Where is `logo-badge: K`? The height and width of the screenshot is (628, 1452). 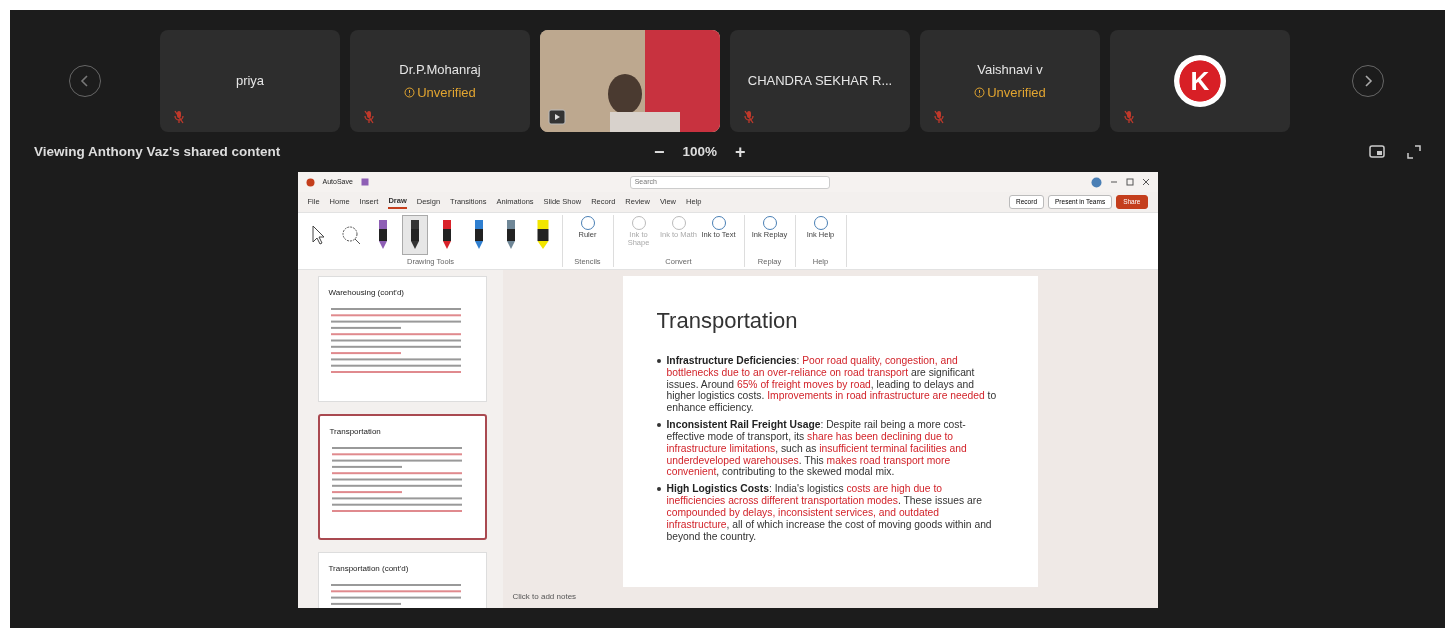 logo-badge: K is located at coordinates (1200, 81).